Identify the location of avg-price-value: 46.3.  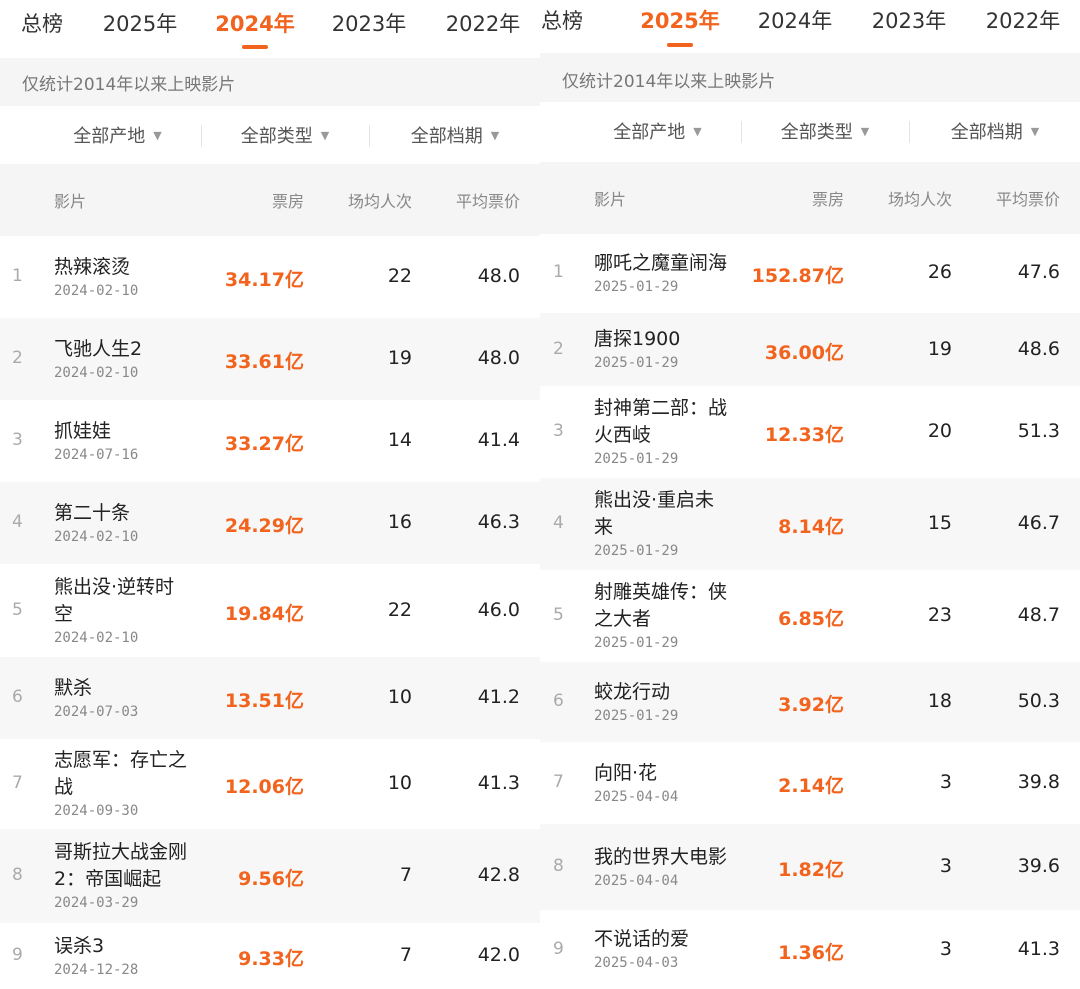
(498, 522).